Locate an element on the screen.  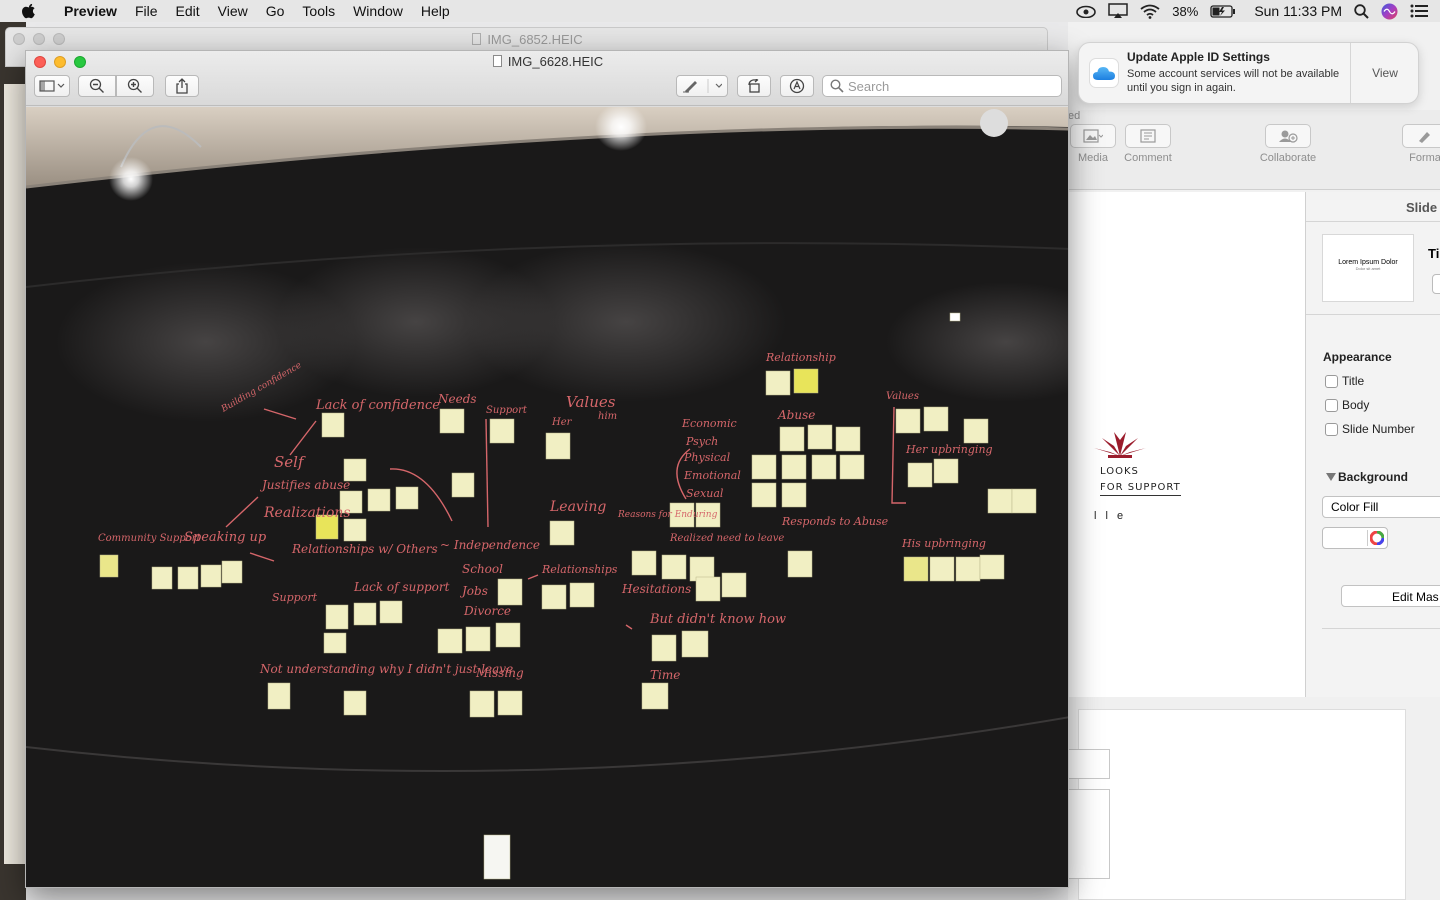
share-button is located at coordinates (182, 86).